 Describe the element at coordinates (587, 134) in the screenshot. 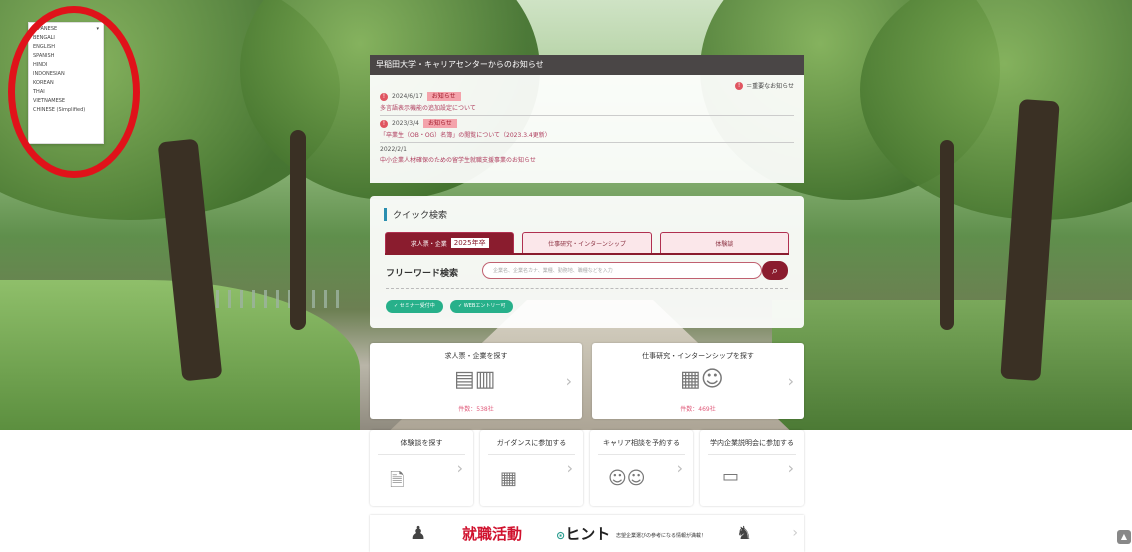

I see `news-link: 「卒業生（OB・OG）名簿」の閲覧について（2023.3.4更新）` at that location.